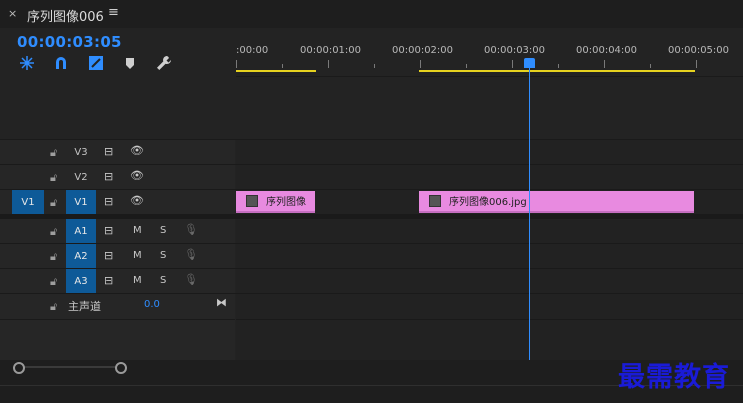  I want to click on track-name-v1: V1, so click(81, 202).